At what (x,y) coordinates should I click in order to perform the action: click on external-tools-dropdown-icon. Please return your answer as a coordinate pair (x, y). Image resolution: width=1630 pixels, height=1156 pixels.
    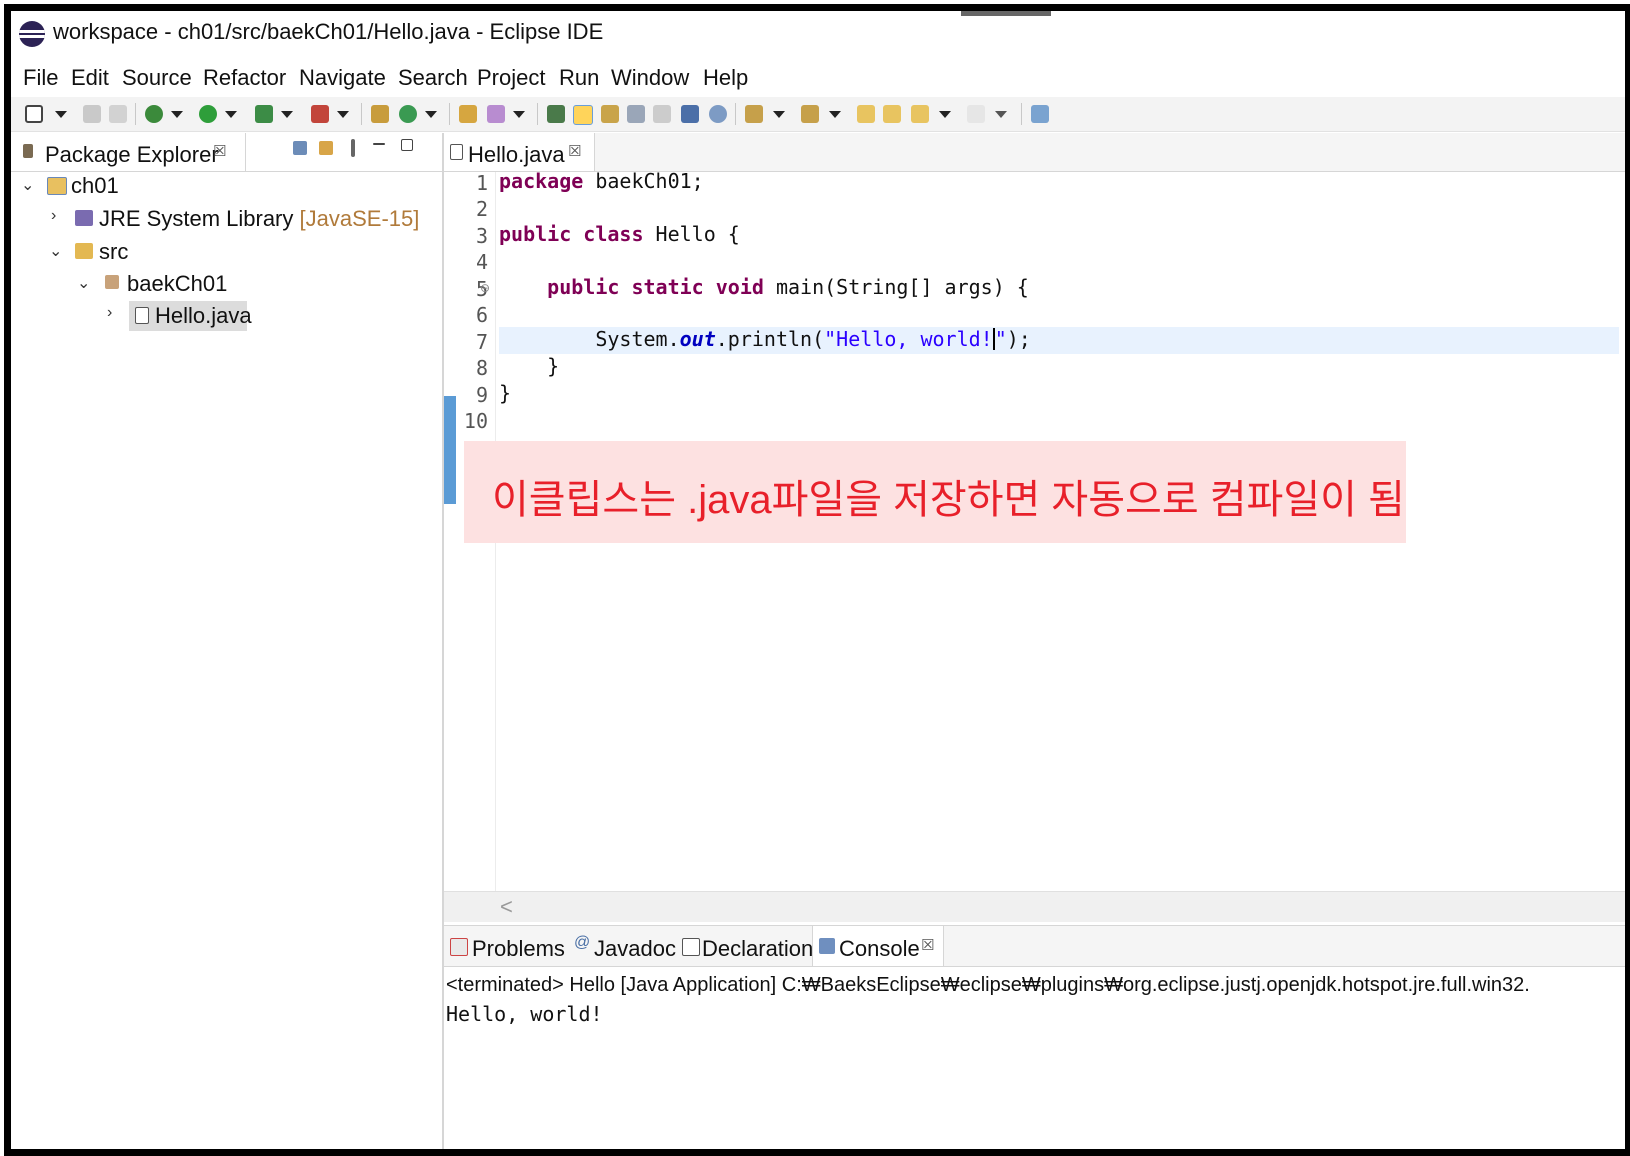
    Looking at the image, I should click on (343, 114).